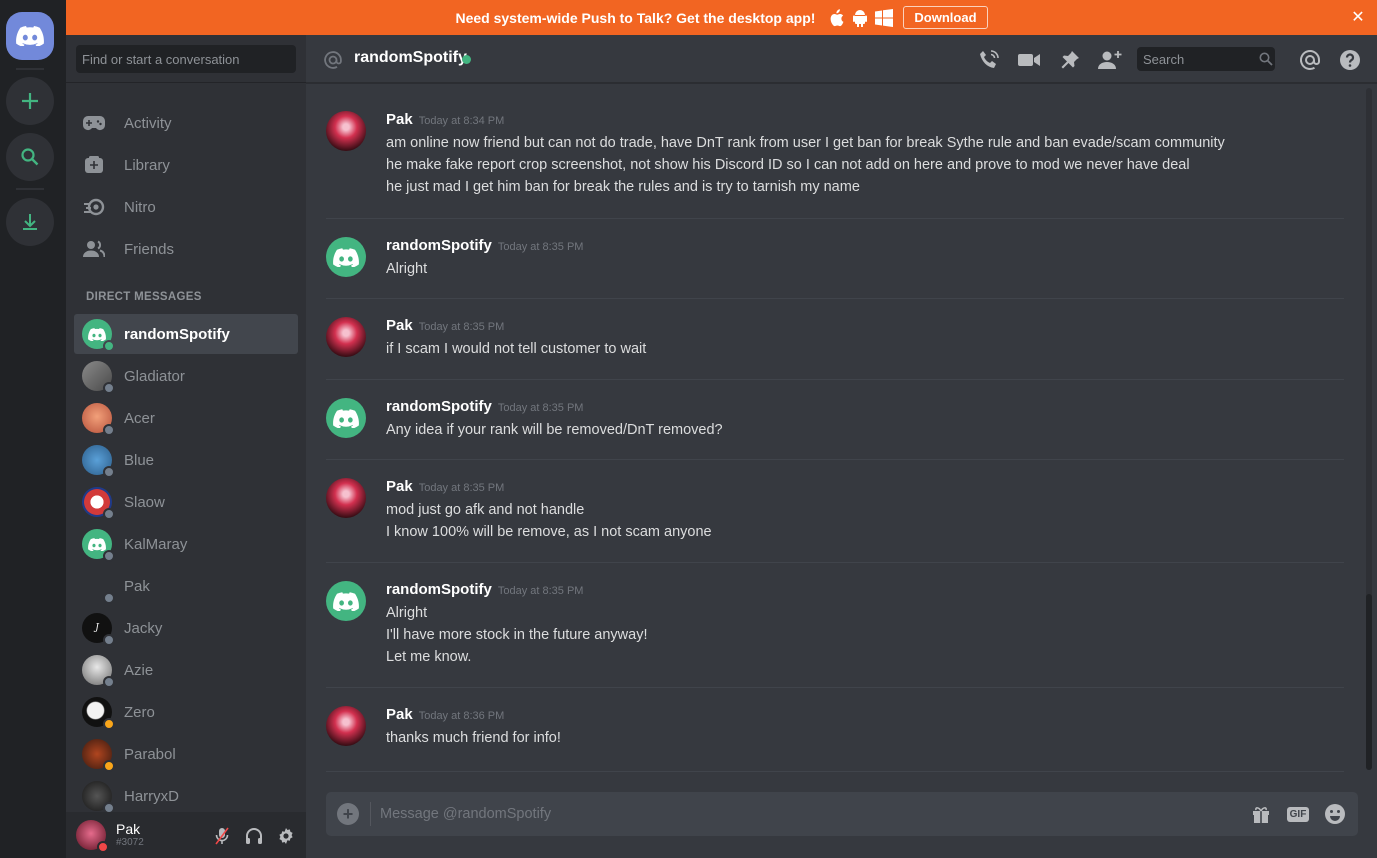  Describe the element at coordinates (94, 207) in the screenshot. I see `nitro-icon` at that location.